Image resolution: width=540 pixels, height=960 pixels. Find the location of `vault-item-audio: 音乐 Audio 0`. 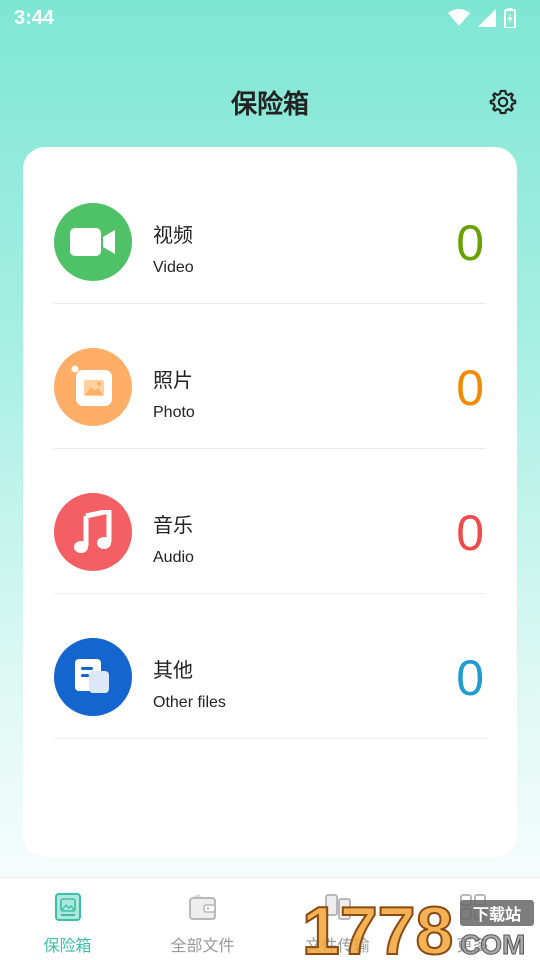

vault-item-audio: 音乐 Audio 0 is located at coordinates (270, 521).